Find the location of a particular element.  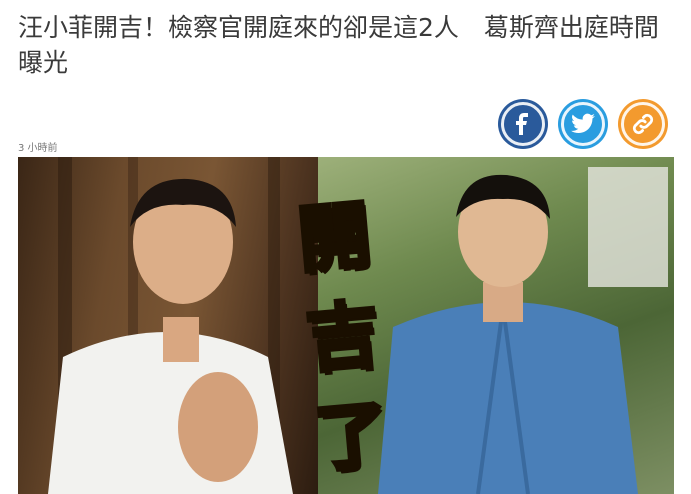

overlay-char-1: 開 is located at coordinates (334, 237).